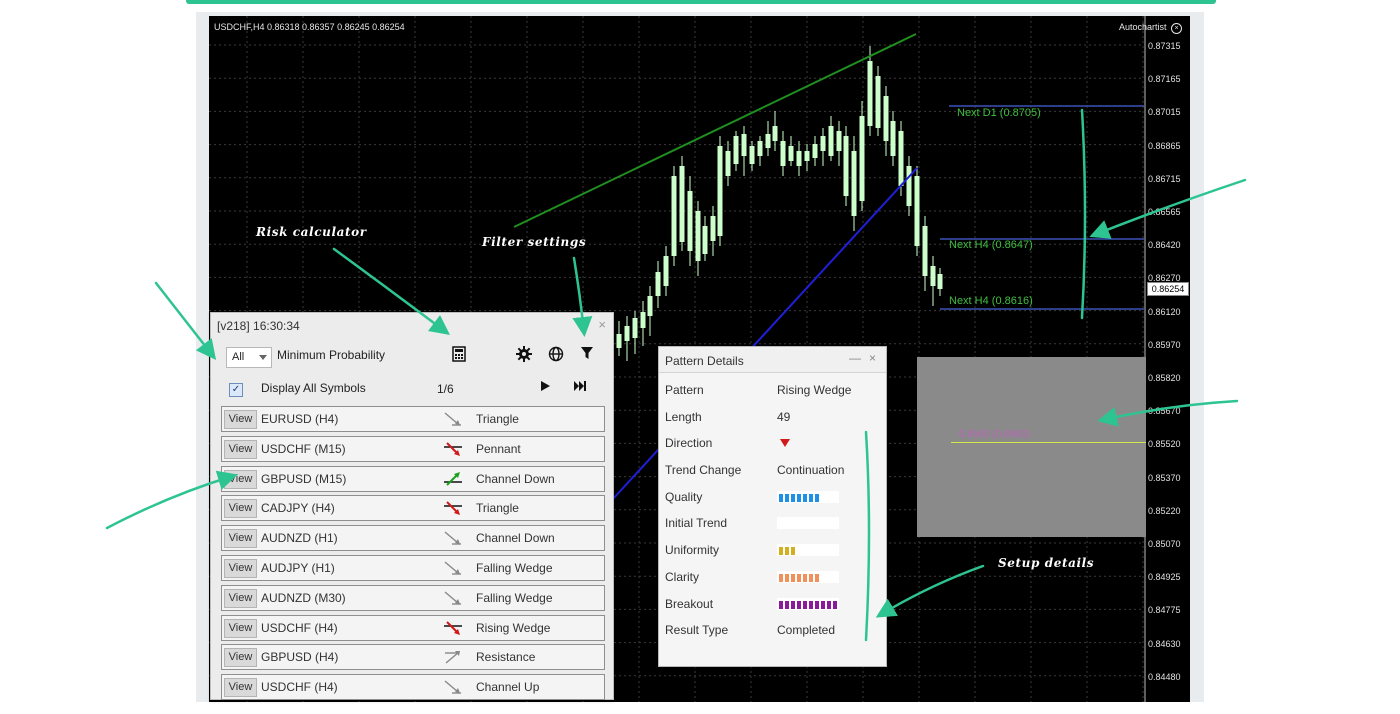 The height and width of the screenshot is (714, 1400). Describe the element at coordinates (999, 113) in the screenshot. I see `level-label-d1: Next D1 (0.8705)` at that location.